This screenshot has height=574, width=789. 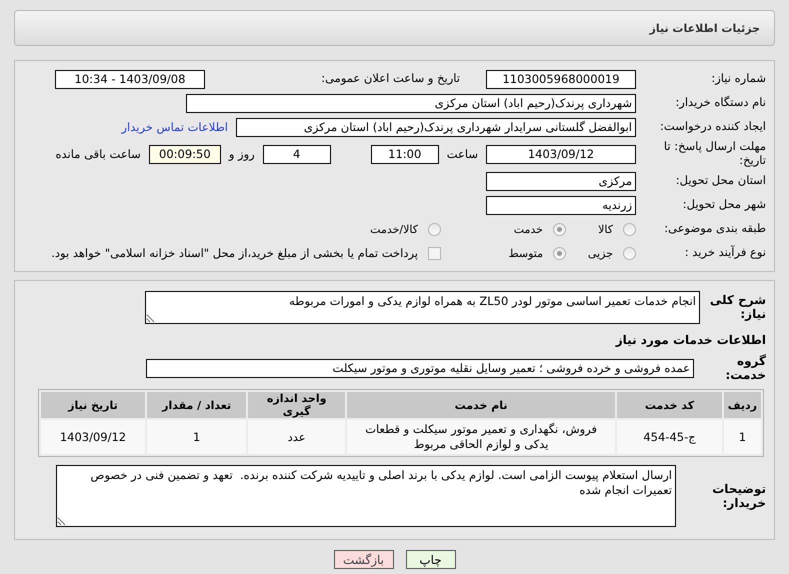 I want to click on section-title: اطلاعات خدمات مورد نیاز, so click(x=691, y=340).